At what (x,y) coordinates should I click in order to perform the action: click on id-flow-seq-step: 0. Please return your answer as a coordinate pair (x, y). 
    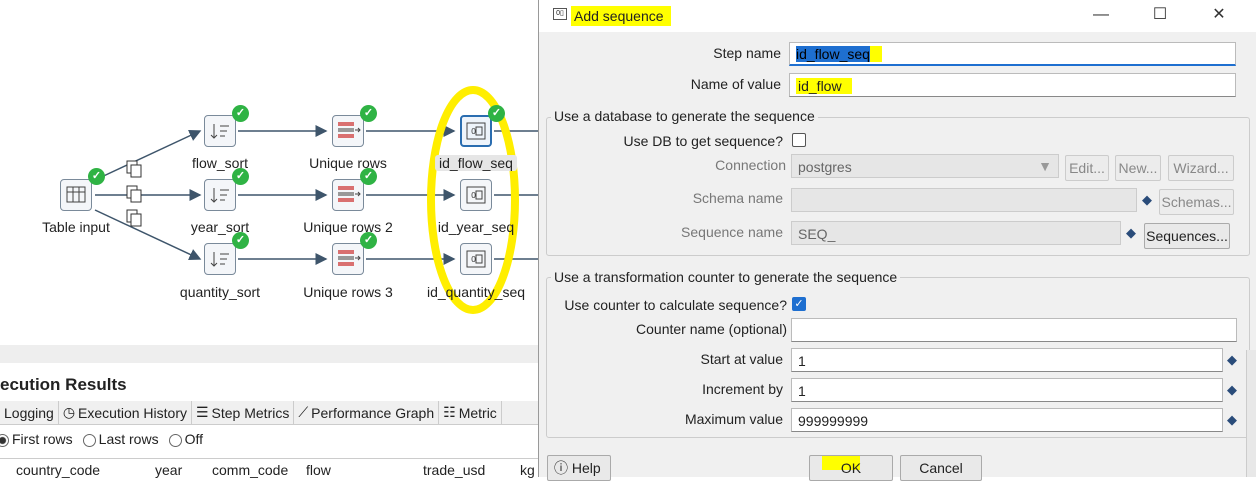
    Looking at the image, I should click on (476, 131).